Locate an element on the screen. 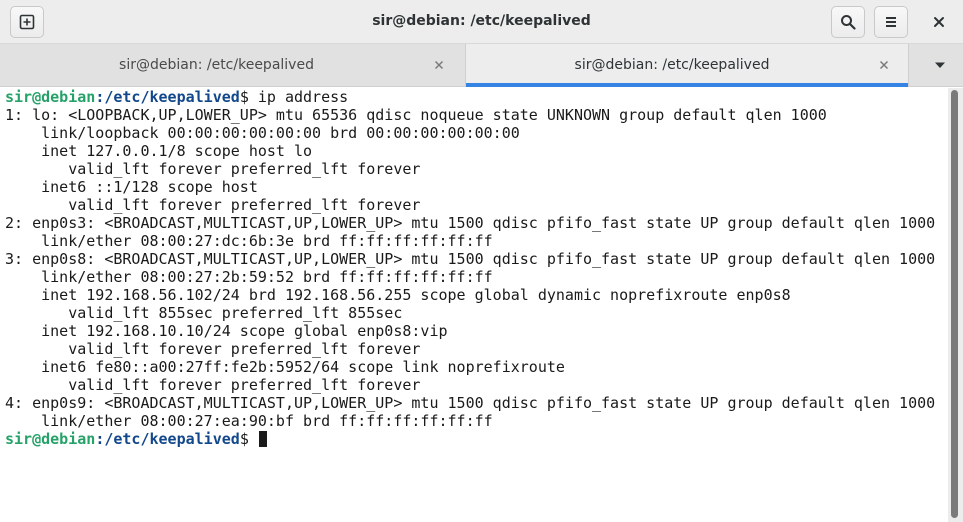 This screenshot has width=963, height=522. output-line: inet6 ::1/128 scope host is located at coordinates (131, 187).